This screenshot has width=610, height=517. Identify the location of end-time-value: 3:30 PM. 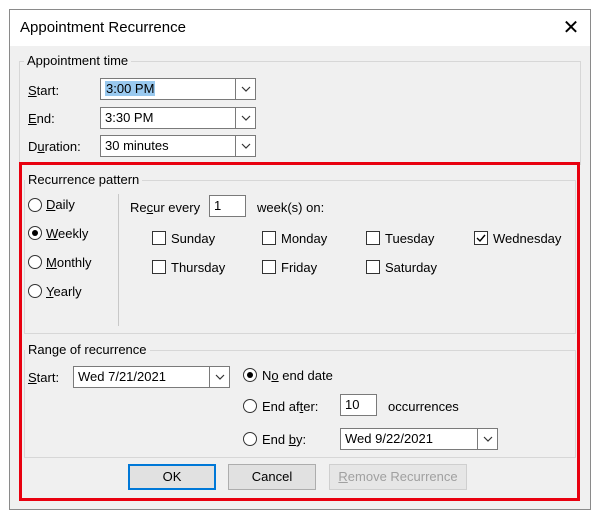
(129, 117).